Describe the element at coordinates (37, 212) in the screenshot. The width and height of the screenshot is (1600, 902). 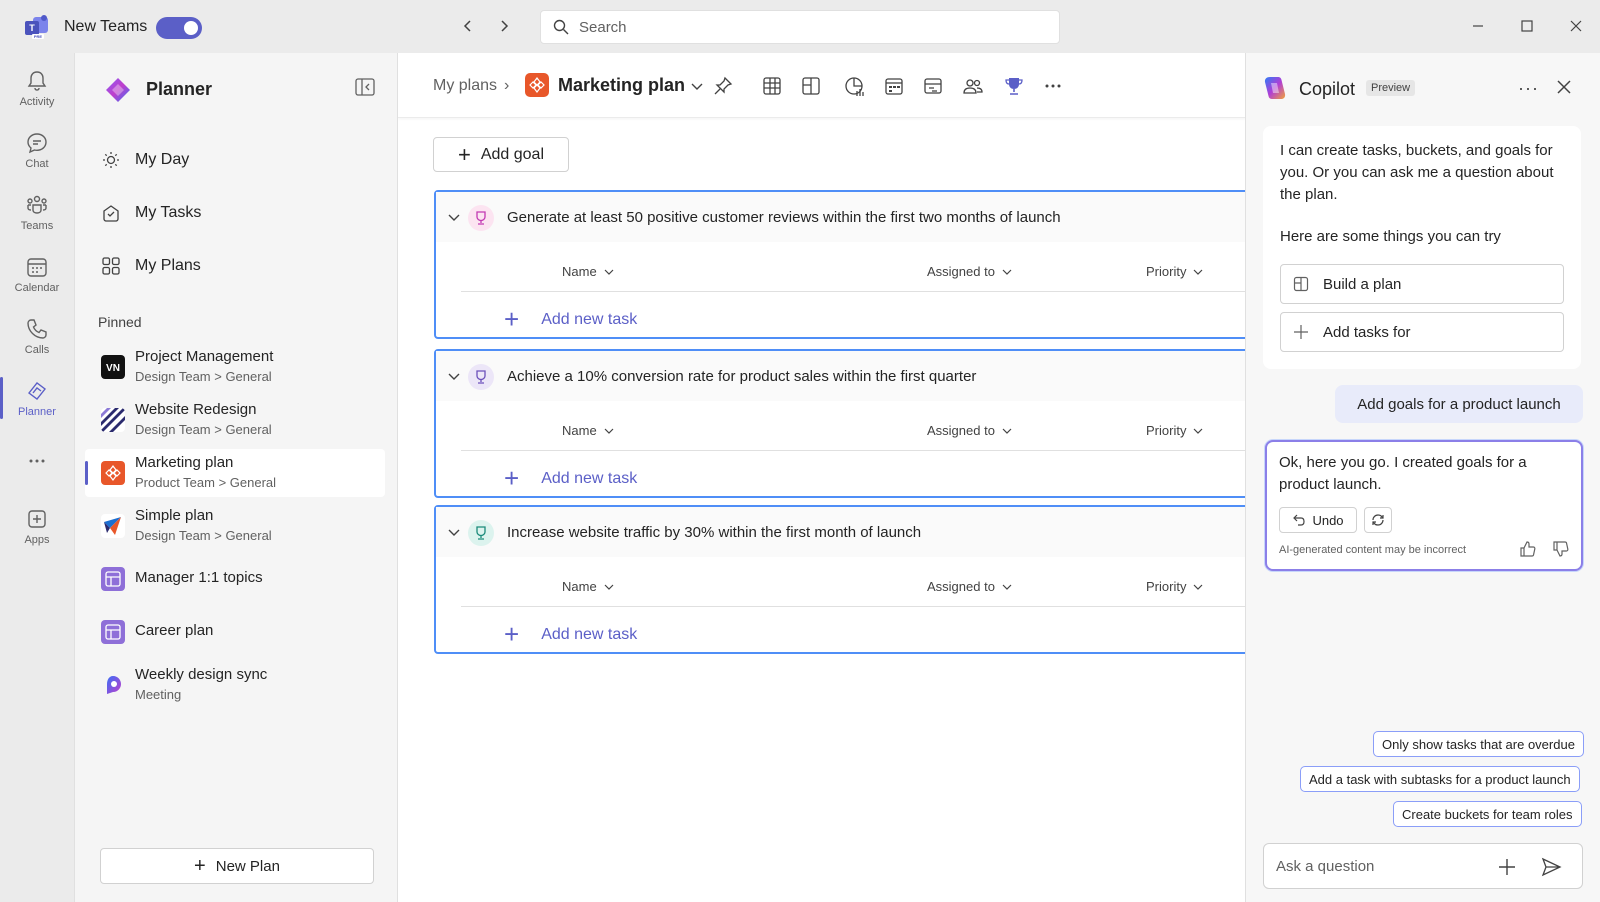
I see `rail-item-teams: Teams` at that location.